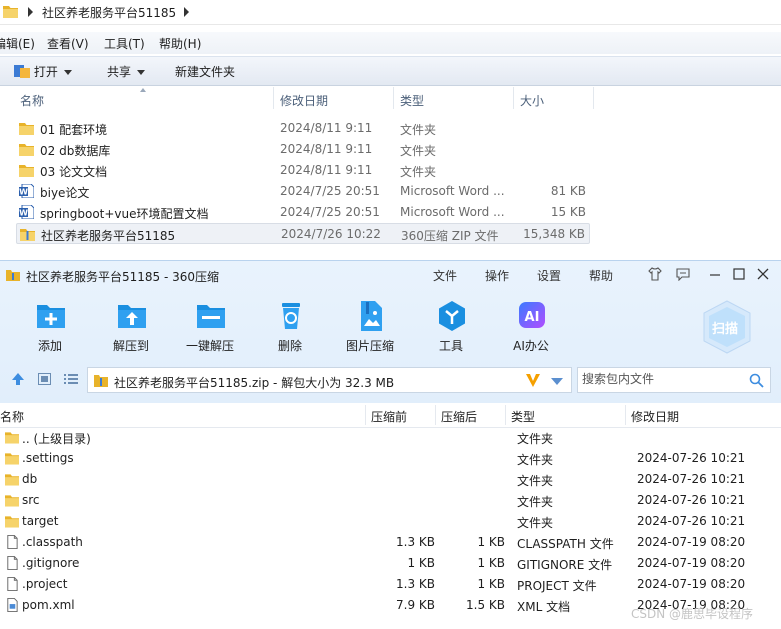  I want to click on delete-button: 删除, so click(290, 329).